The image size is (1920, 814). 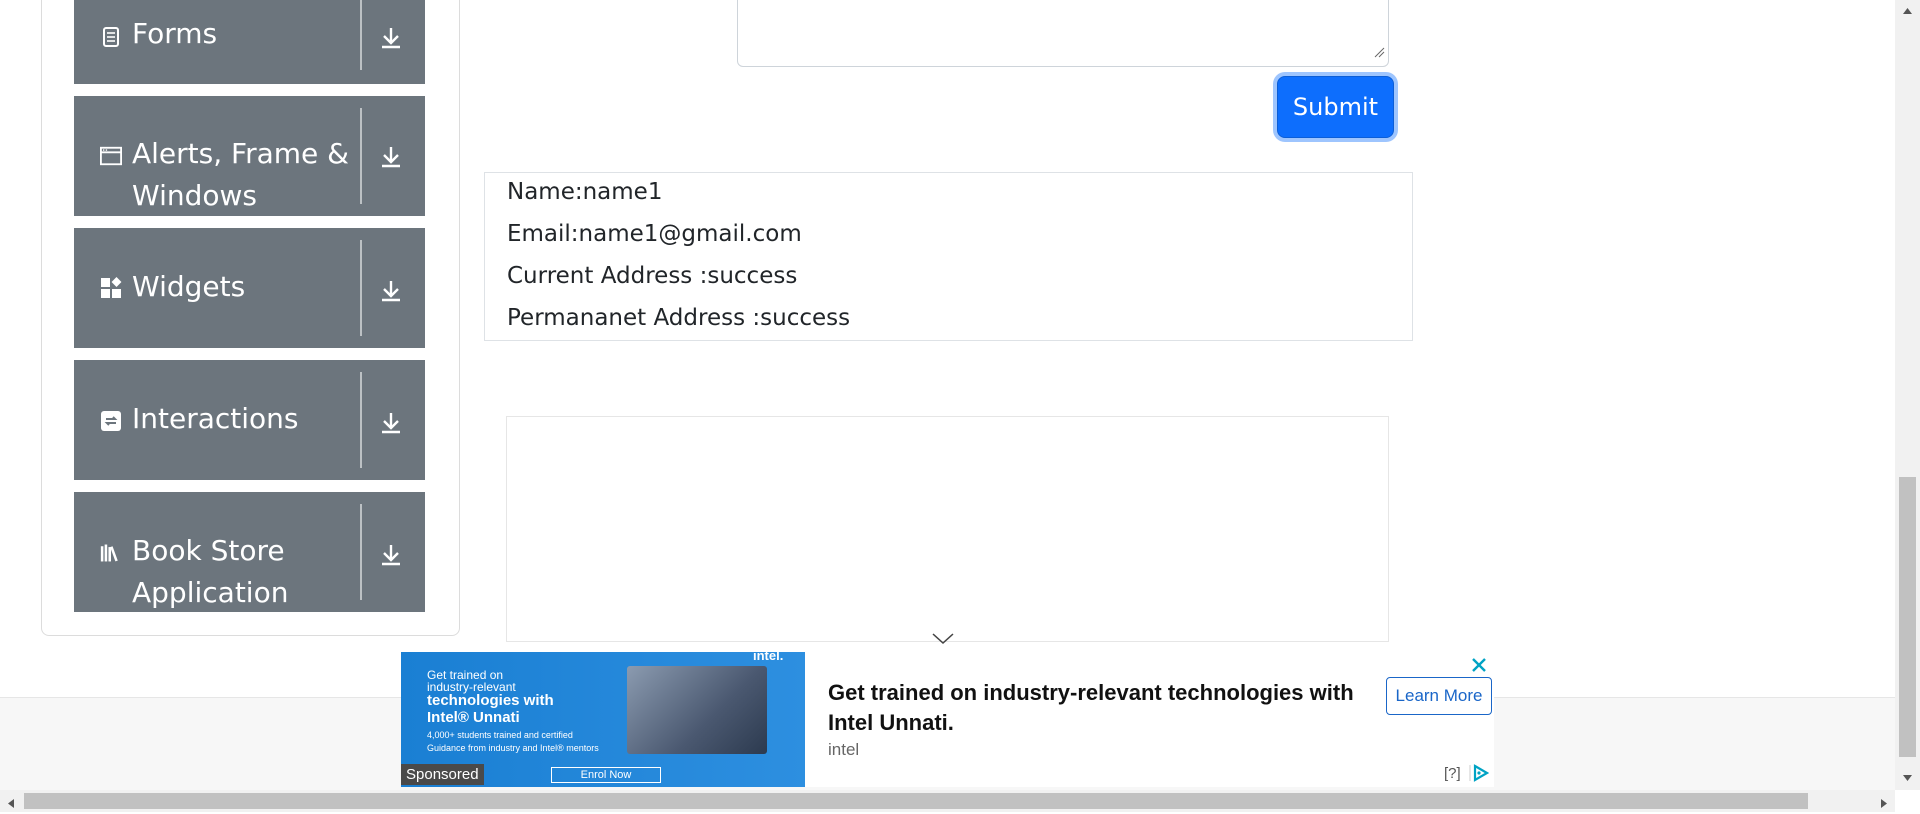 What do you see at coordinates (1907, 778) in the screenshot?
I see `scroll-down-icon` at bounding box center [1907, 778].